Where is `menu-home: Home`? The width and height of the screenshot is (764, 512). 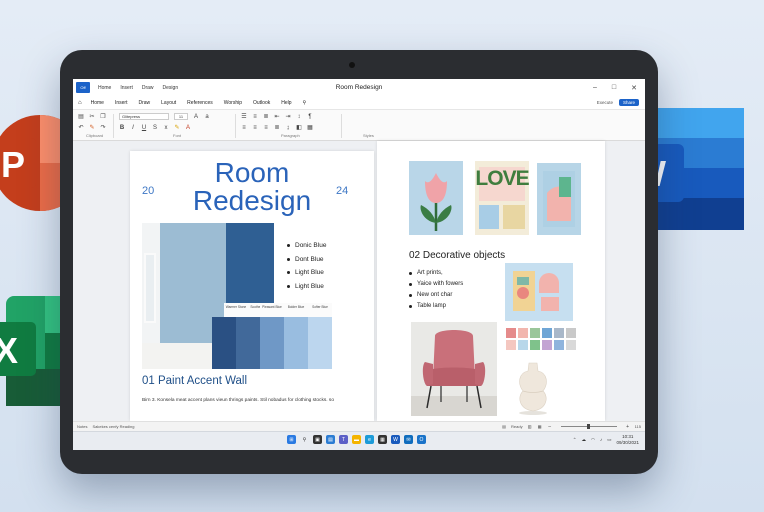 menu-home: Home is located at coordinates (104, 88).